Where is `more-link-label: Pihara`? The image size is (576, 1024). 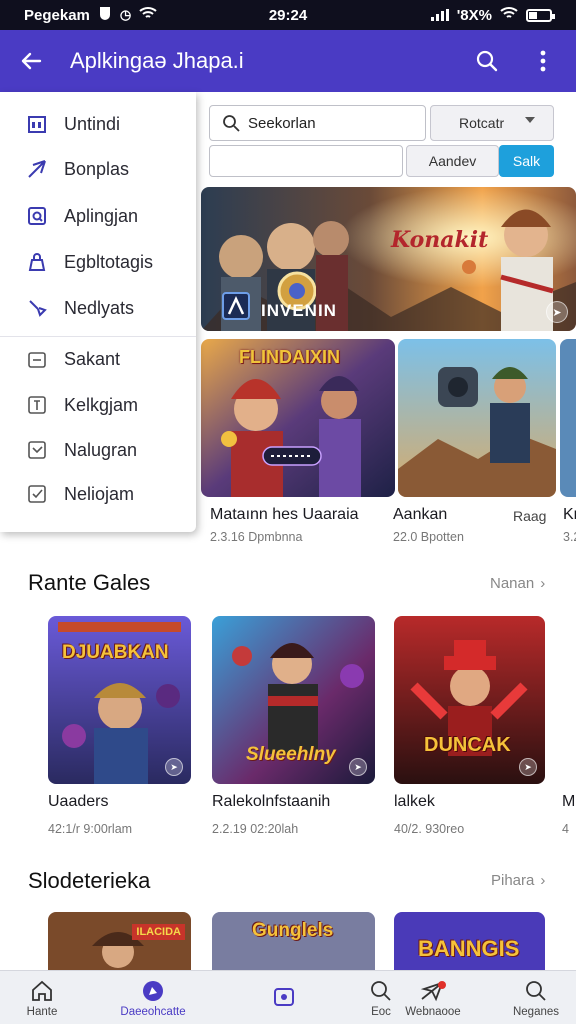 more-link-label: Pihara is located at coordinates (513, 880).